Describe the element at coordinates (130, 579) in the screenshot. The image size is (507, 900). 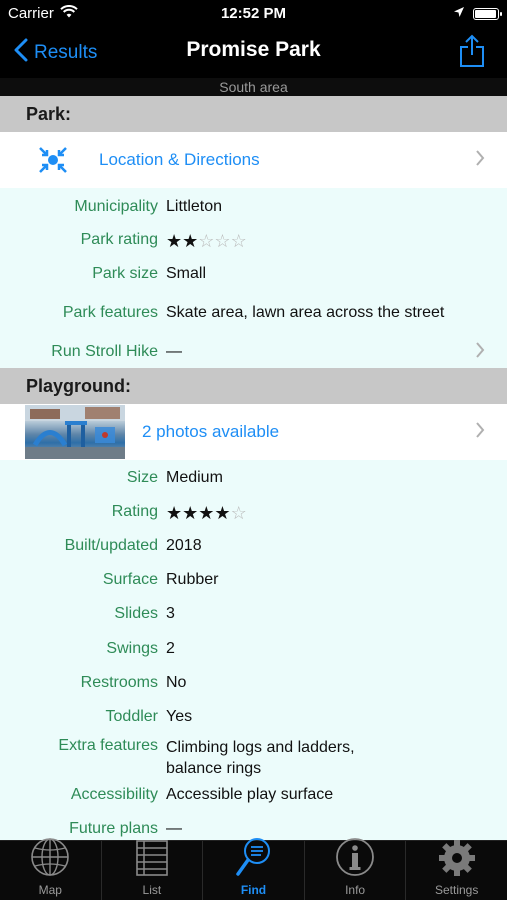
I see `surface-label: Surface` at that location.